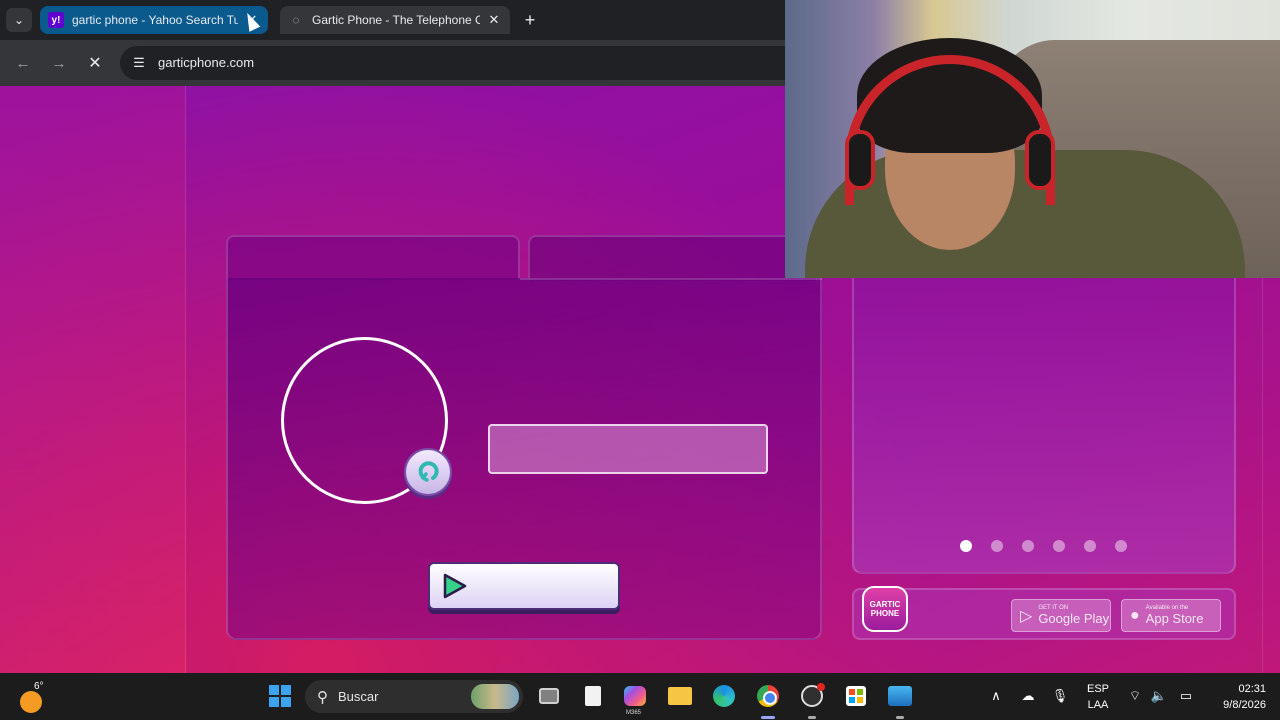 This screenshot has height=720, width=1280. I want to click on site-info-icon: ☰, so click(139, 63).